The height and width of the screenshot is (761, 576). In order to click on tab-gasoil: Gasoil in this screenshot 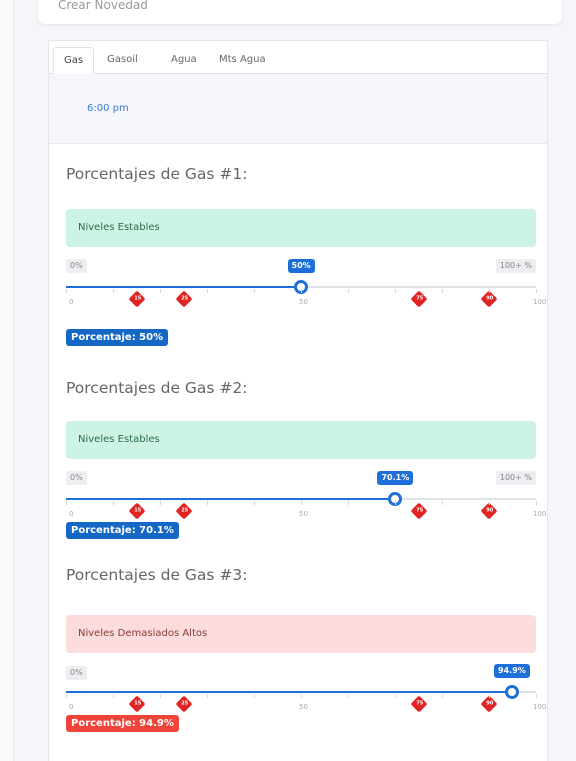, I will do `click(122, 60)`.